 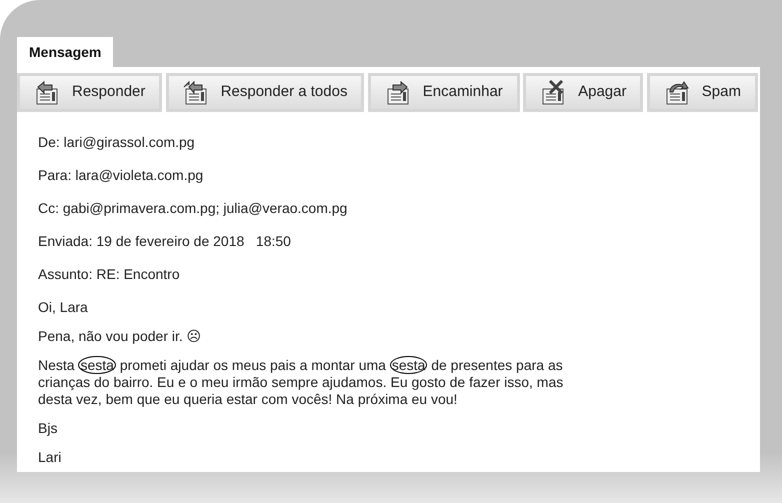 I want to click on spam-icon, so click(x=677, y=93).